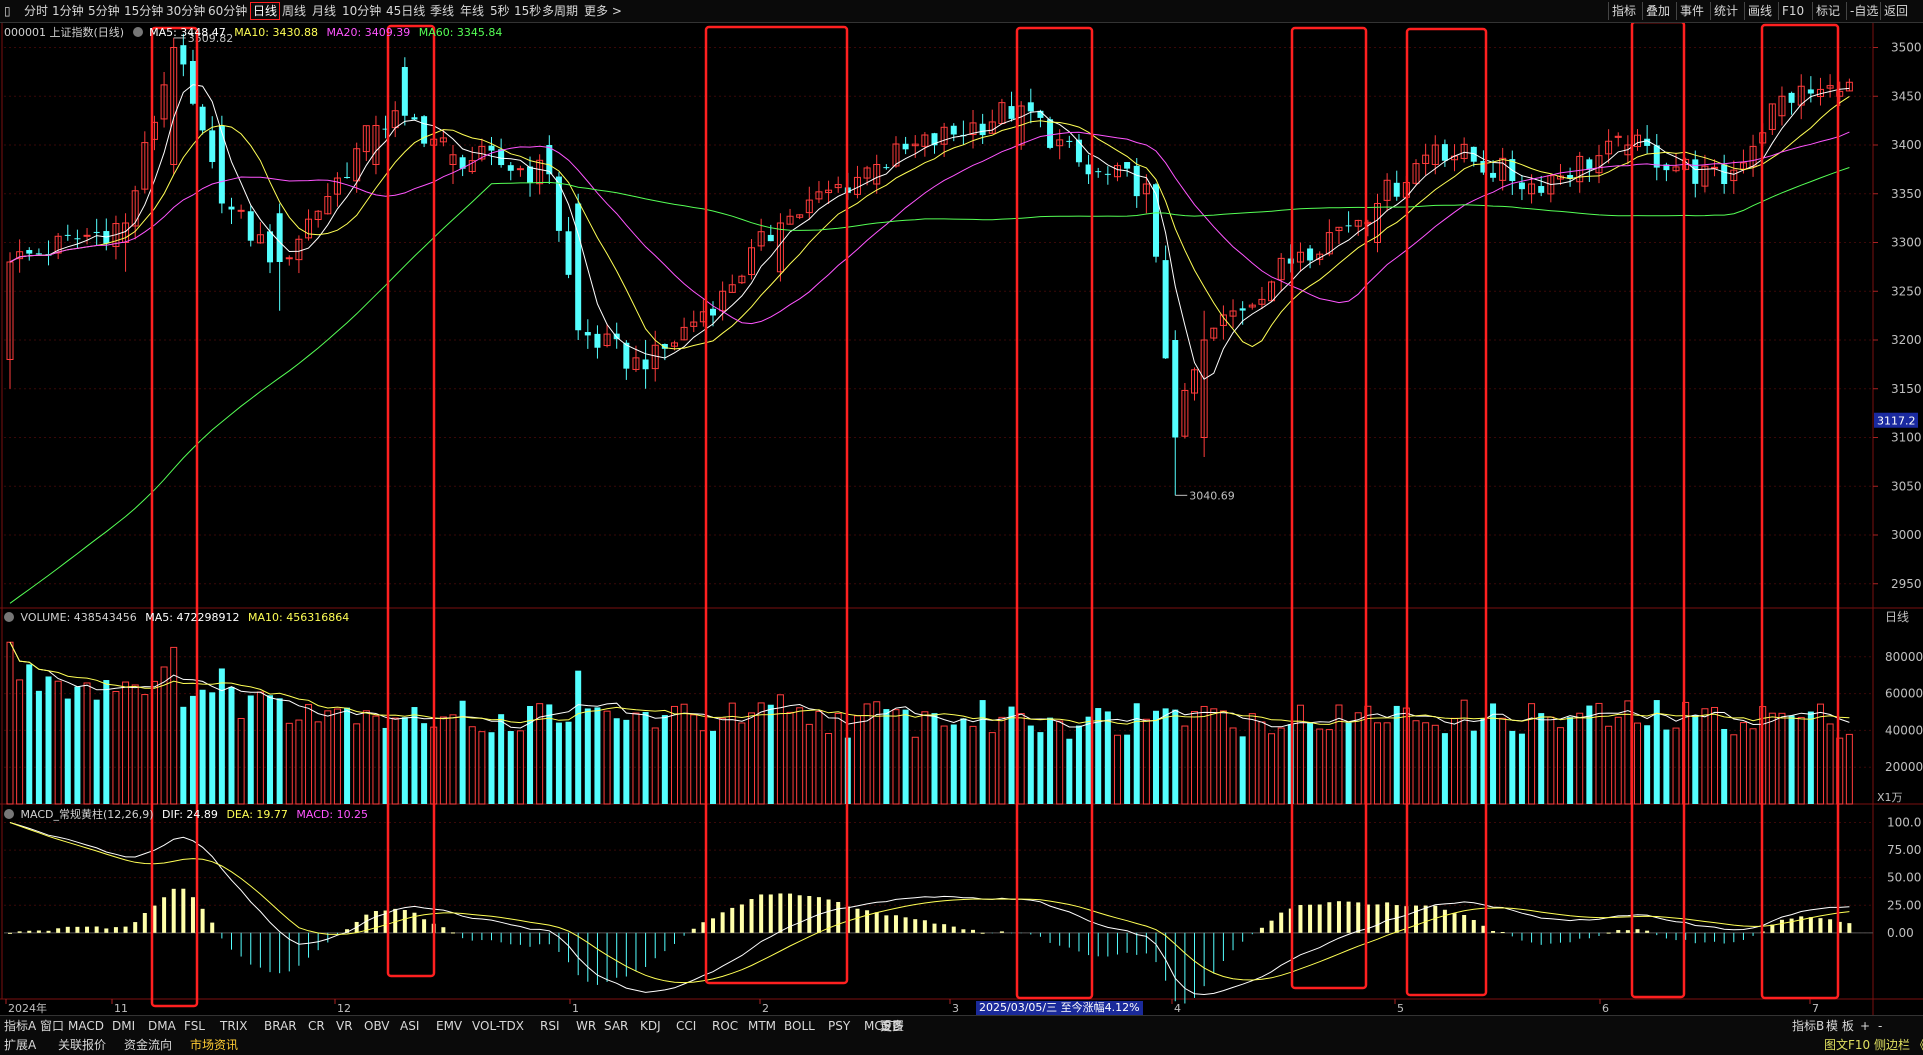 The width and height of the screenshot is (1923, 1055). What do you see at coordinates (316, 1026) in the screenshot?
I see `indicator-tab-8: CR` at bounding box center [316, 1026].